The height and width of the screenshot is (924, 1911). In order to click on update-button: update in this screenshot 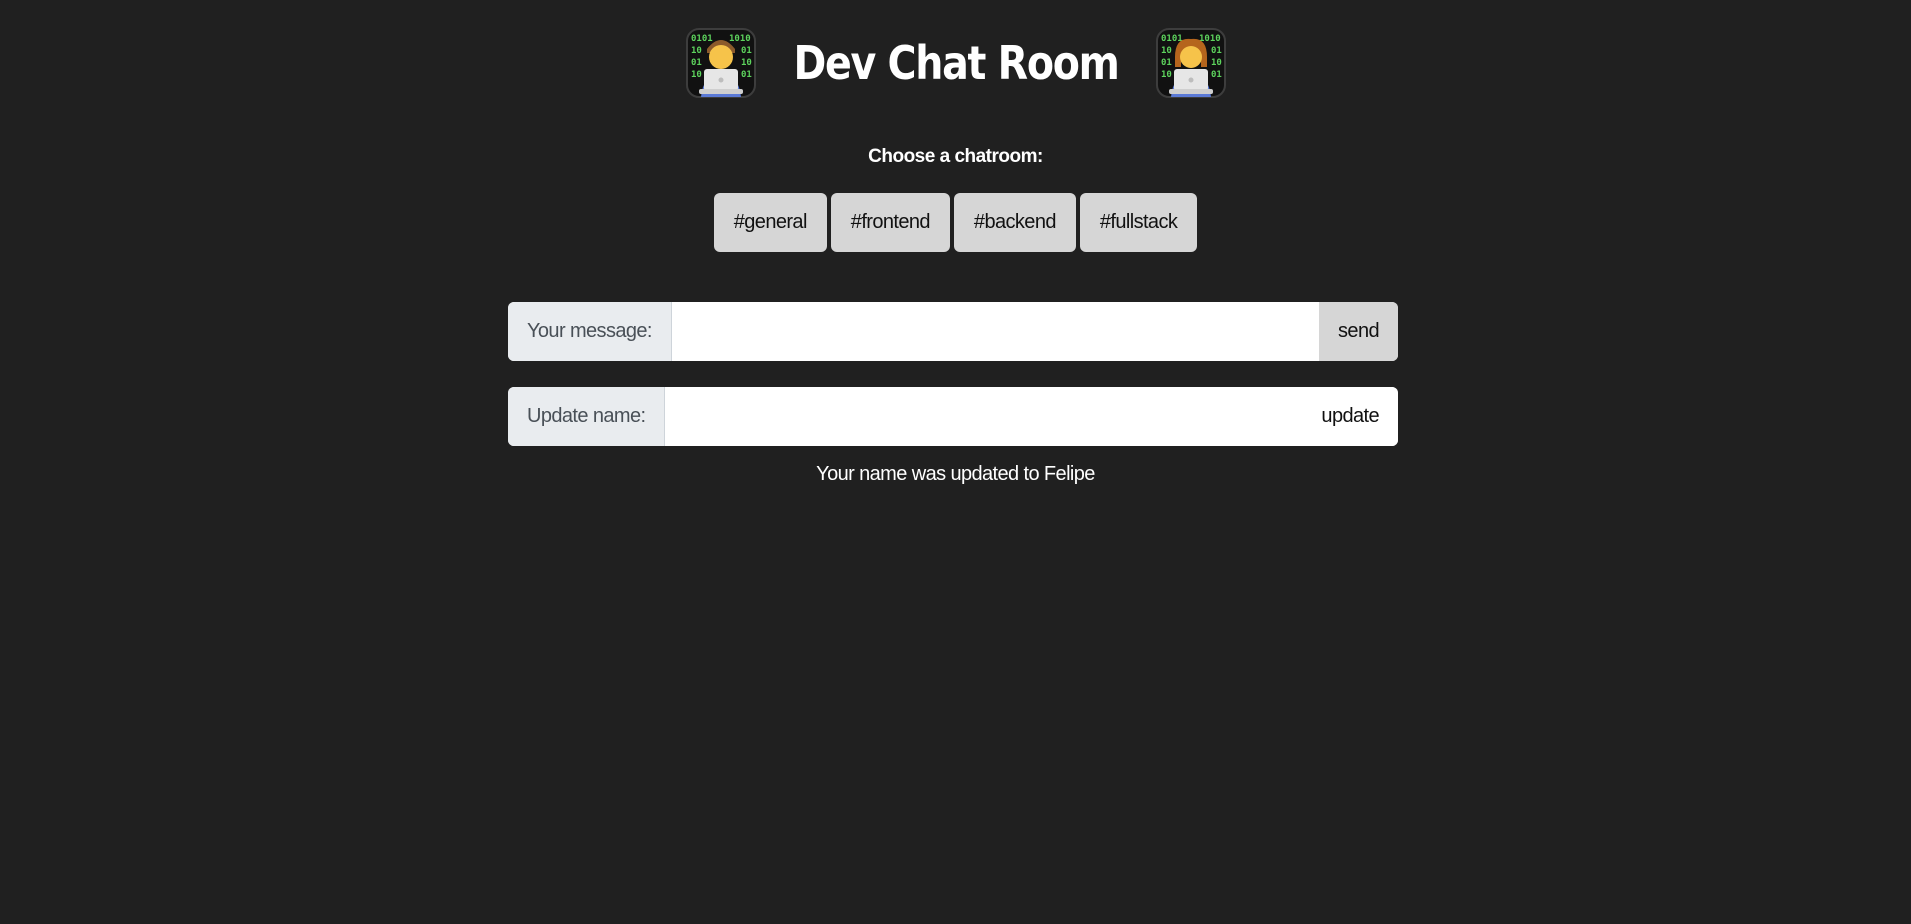, I will do `click(1350, 416)`.